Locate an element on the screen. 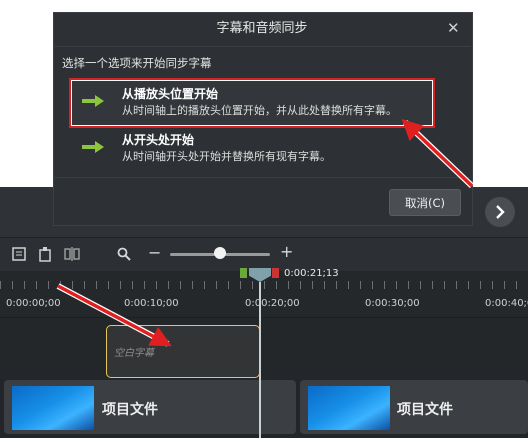  dialog-subtitle: 选择一个选项来开始同步字幕 is located at coordinates (137, 63).